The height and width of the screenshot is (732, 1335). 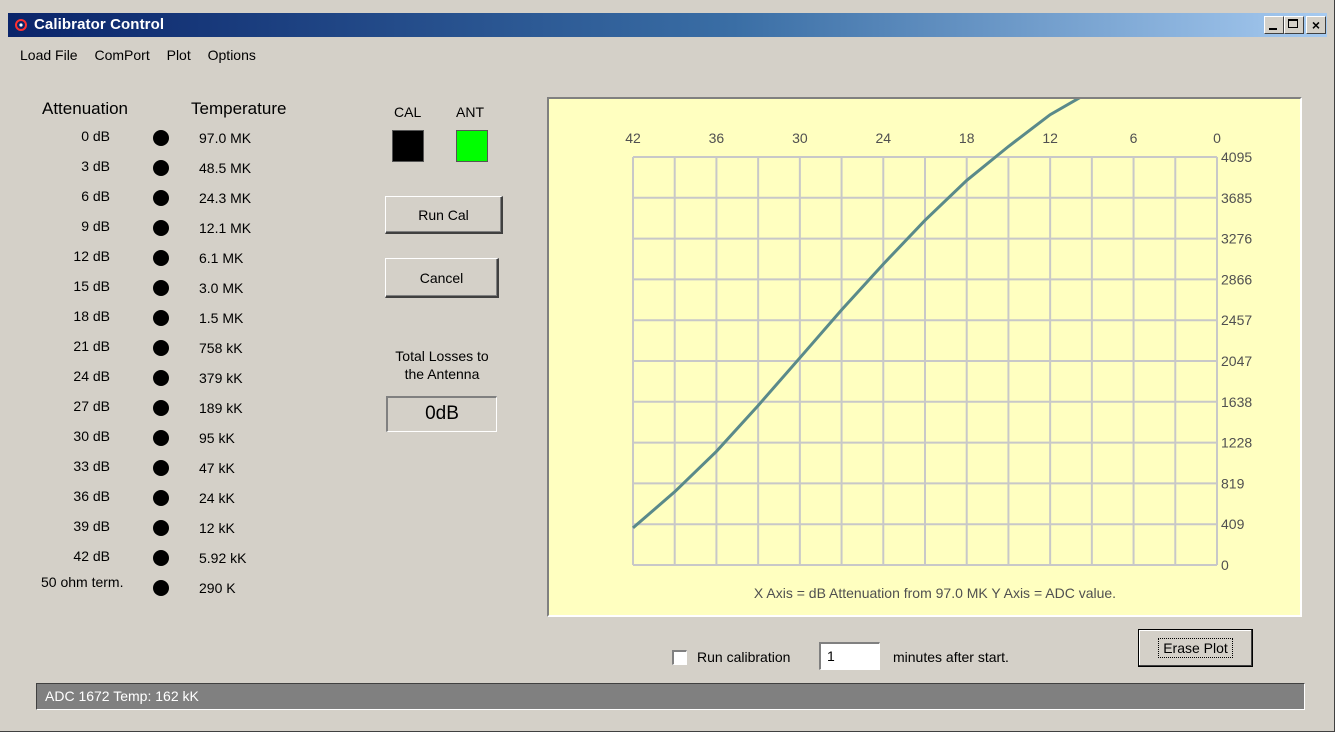 What do you see at coordinates (122, 696) in the screenshot?
I see `status-text: ADC 1672 Temp: 162 kK` at bounding box center [122, 696].